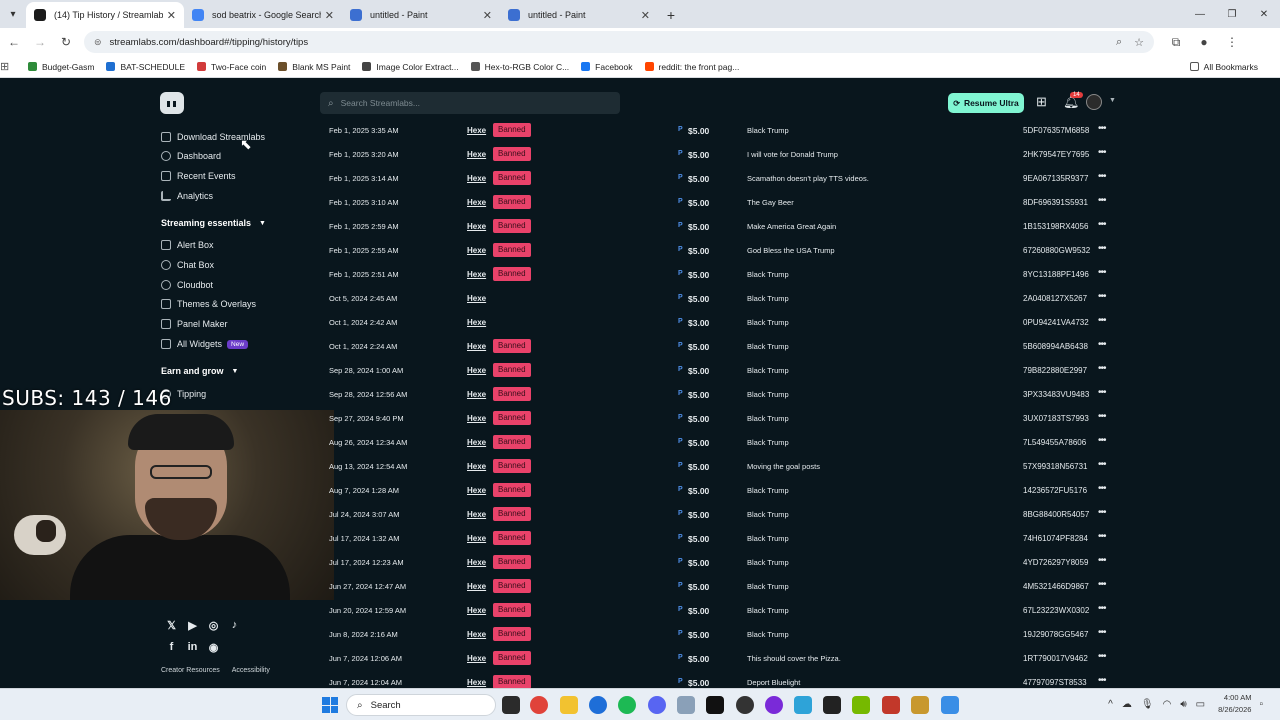  What do you see at coordinates (657, 705) in the screenshot?
I see `discord-icon` at bounding box center [657, 705].